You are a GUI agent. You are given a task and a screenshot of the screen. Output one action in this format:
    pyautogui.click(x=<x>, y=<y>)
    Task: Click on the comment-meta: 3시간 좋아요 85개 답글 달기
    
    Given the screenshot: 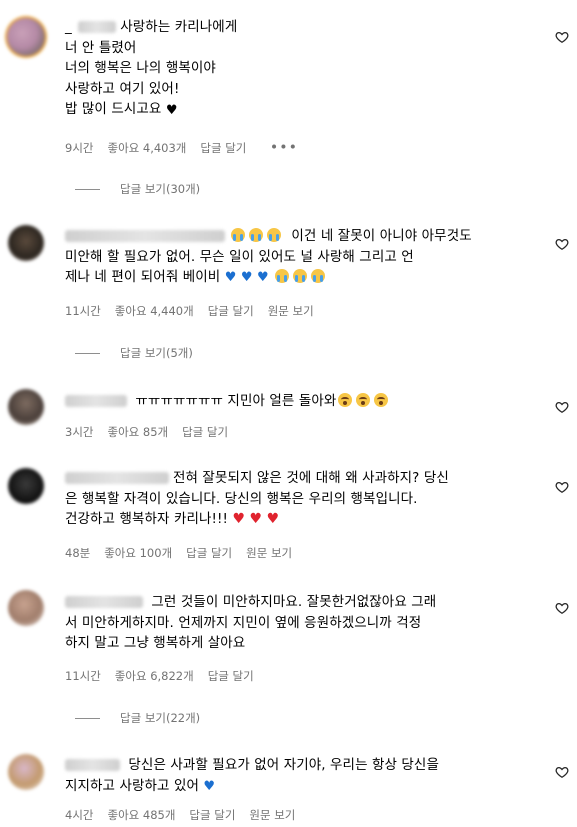 What is the action you would take?
    pyautogui.click(x=153, y=432)
    